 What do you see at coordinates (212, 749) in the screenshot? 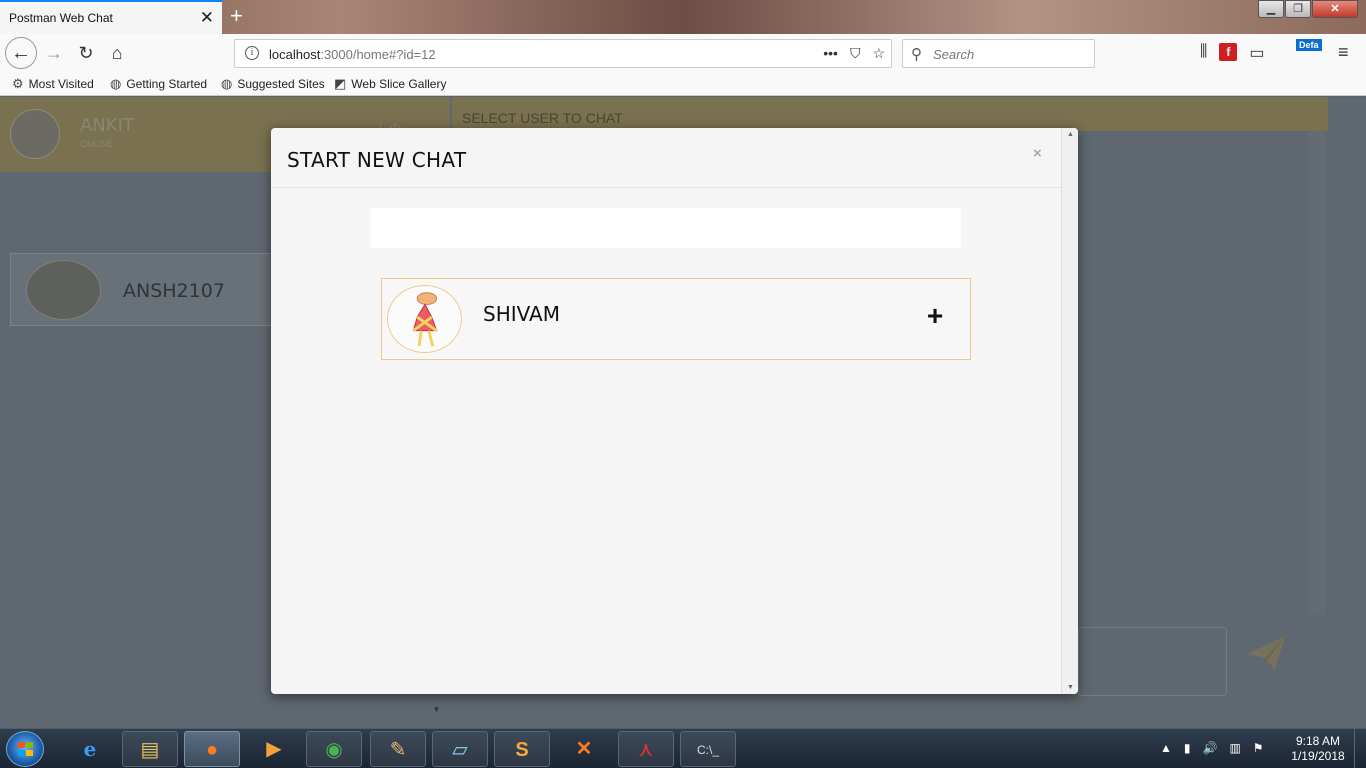
I see `firefox-icon: ●` at bounding box center [212, 749].